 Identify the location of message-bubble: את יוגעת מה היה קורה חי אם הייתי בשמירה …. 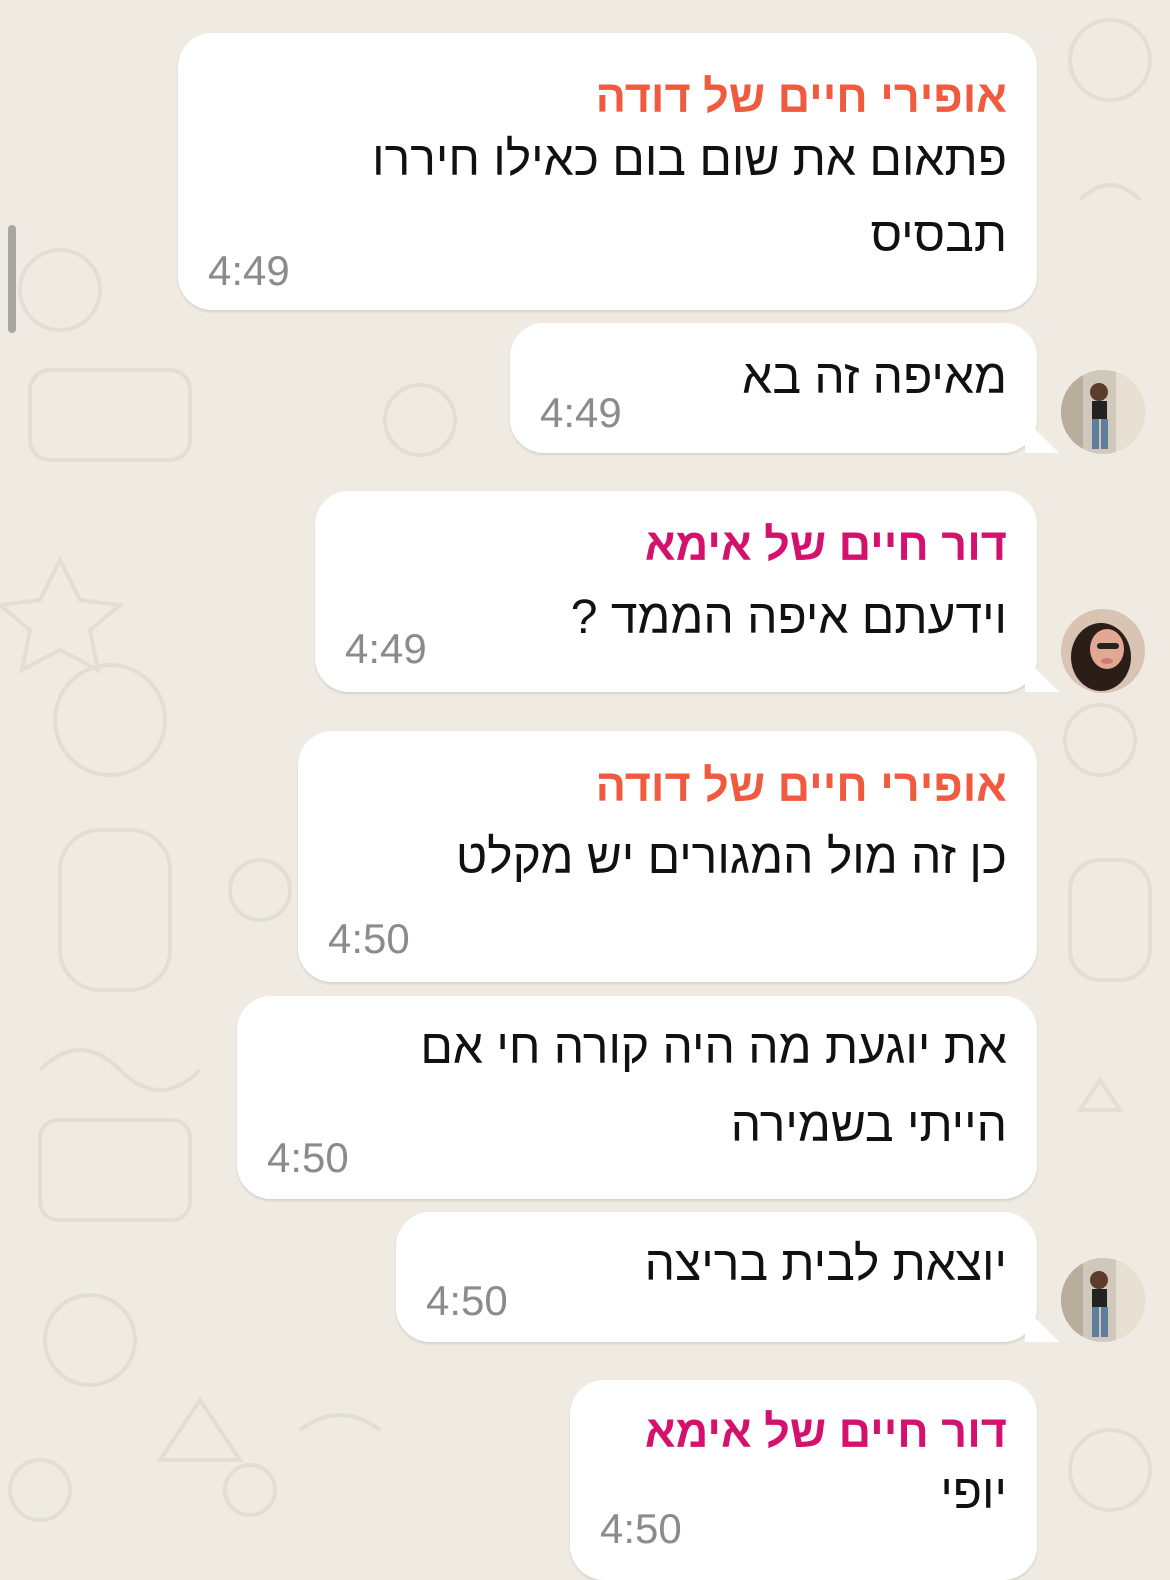
(637, 1097).